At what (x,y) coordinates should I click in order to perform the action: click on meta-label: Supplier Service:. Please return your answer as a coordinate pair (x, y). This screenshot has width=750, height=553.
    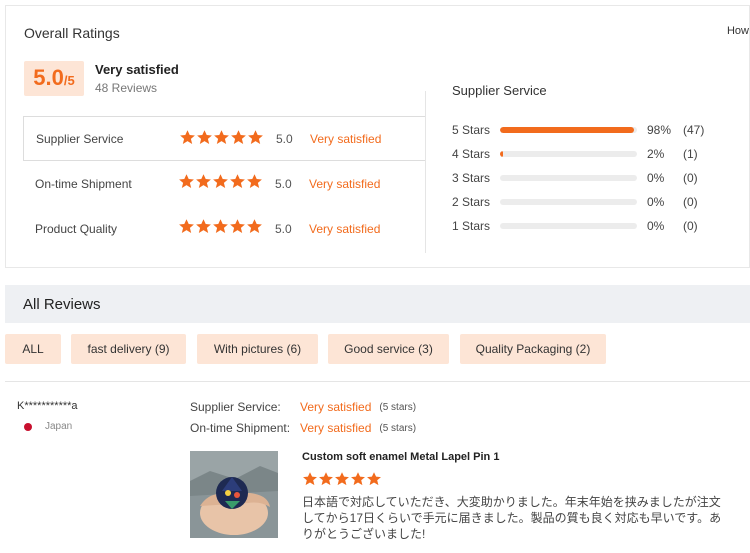
    Looking at the image, I should click on (235, 407).